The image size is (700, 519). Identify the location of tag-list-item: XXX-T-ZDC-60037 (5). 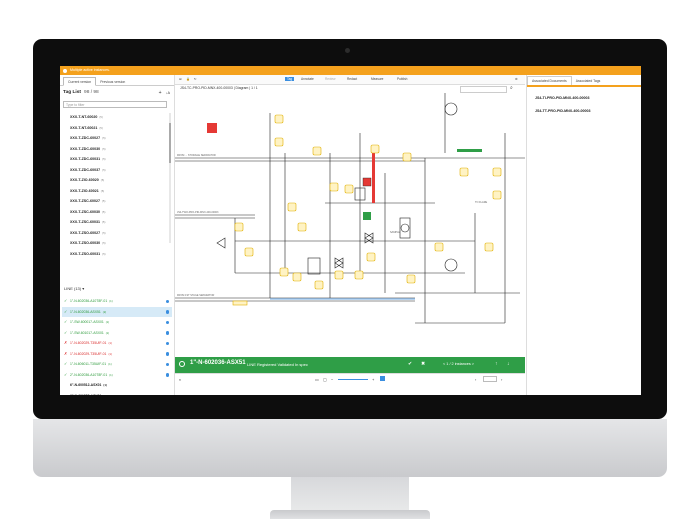
(119, 170).